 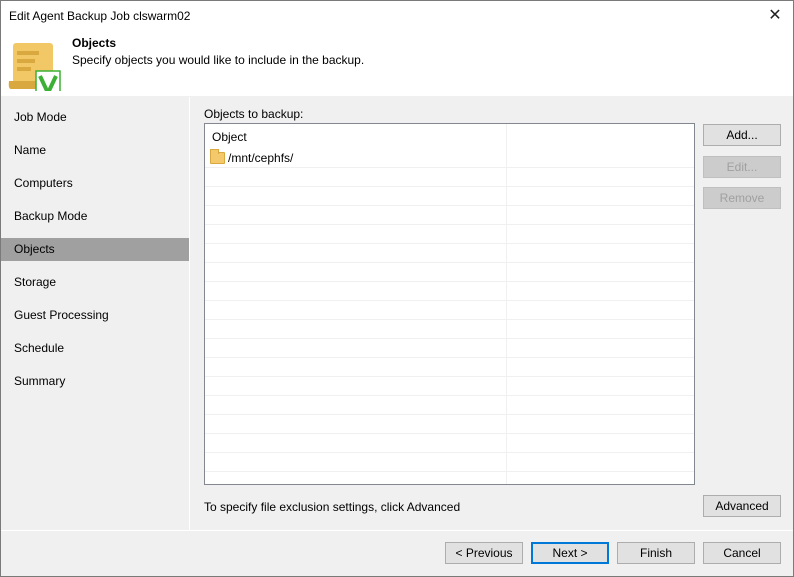 What do you see at coordinates (95, 117) in the screenshot?
I see `step-job-mode: Job Mode` at bounding box center [95, 117].